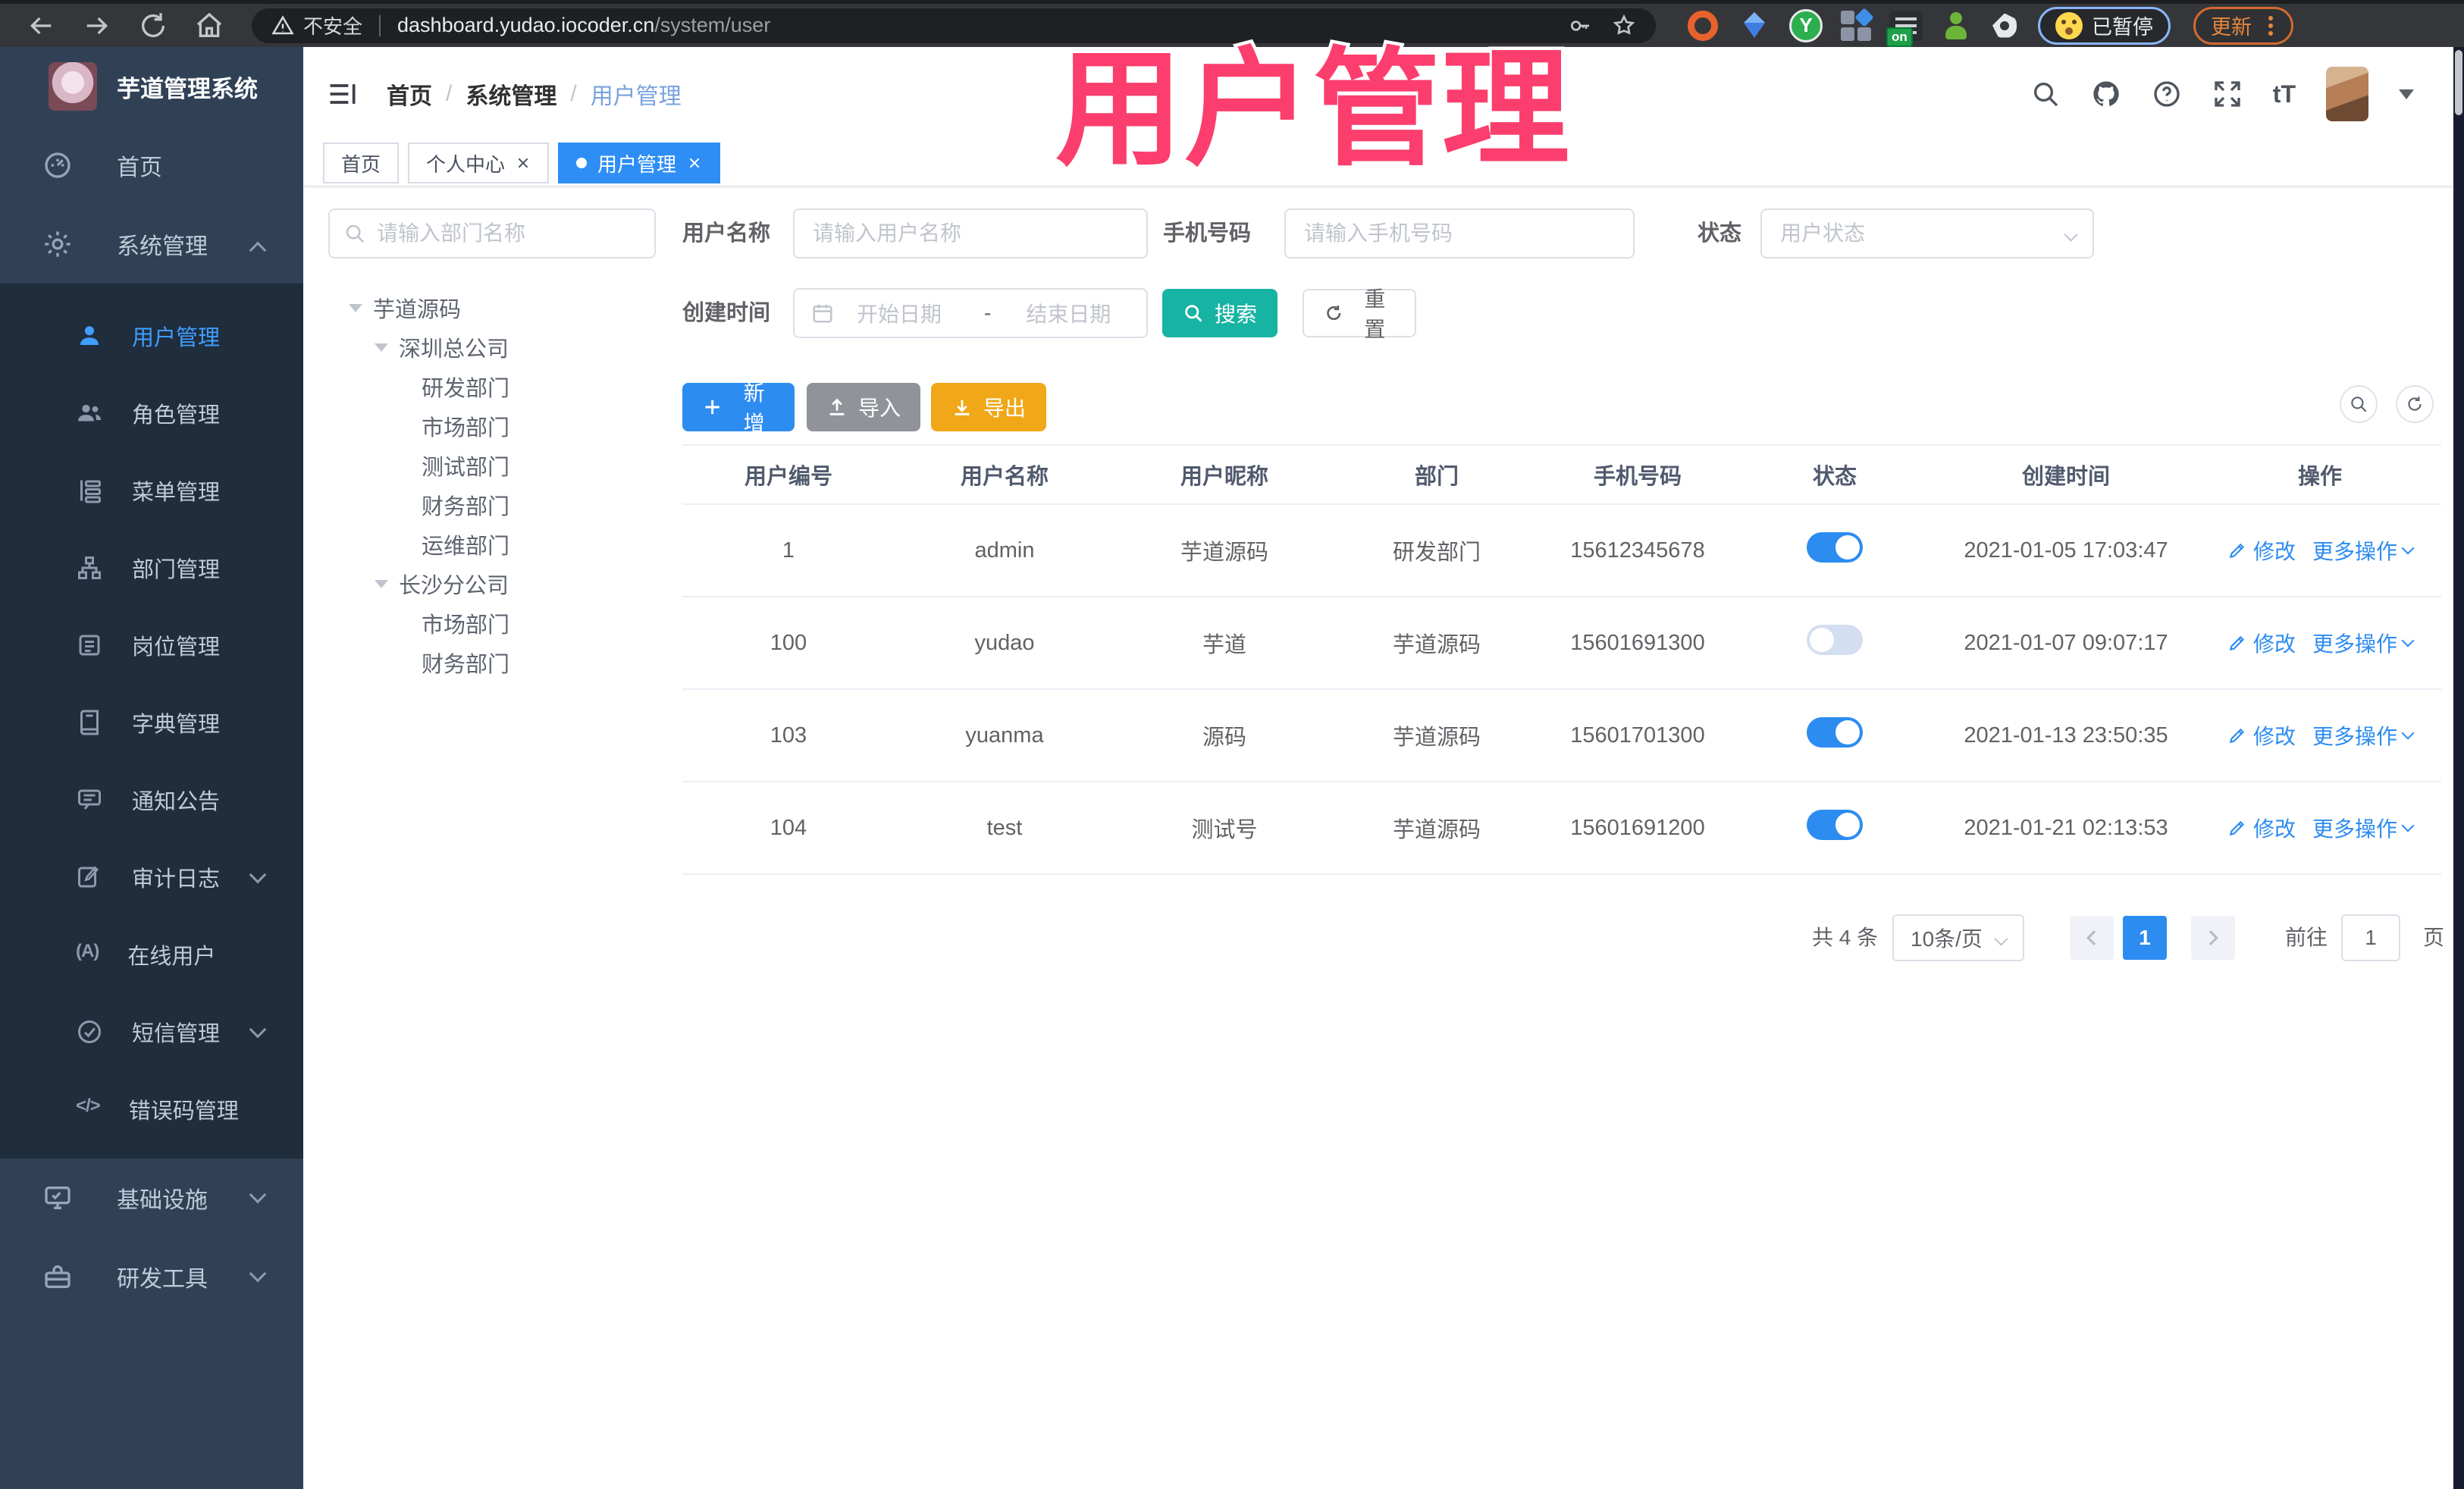 The height and width of the screenshot is (1489, 2464). I want to click on goto-page-input, so click(2370, 937).